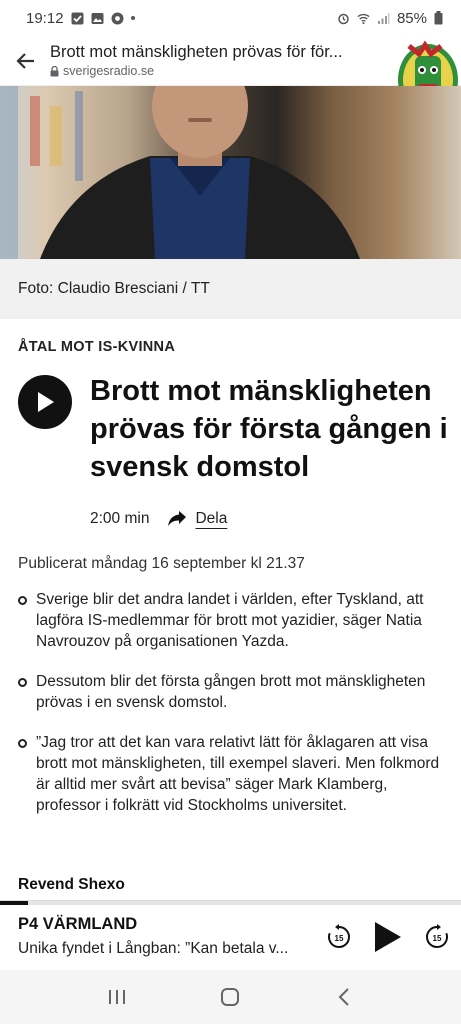 This screenshot has height=1024, width=461. What do you see at coordinates (363, 18) in the screenshot?
I see `wifi-icon` at bounding box center [363, 18].